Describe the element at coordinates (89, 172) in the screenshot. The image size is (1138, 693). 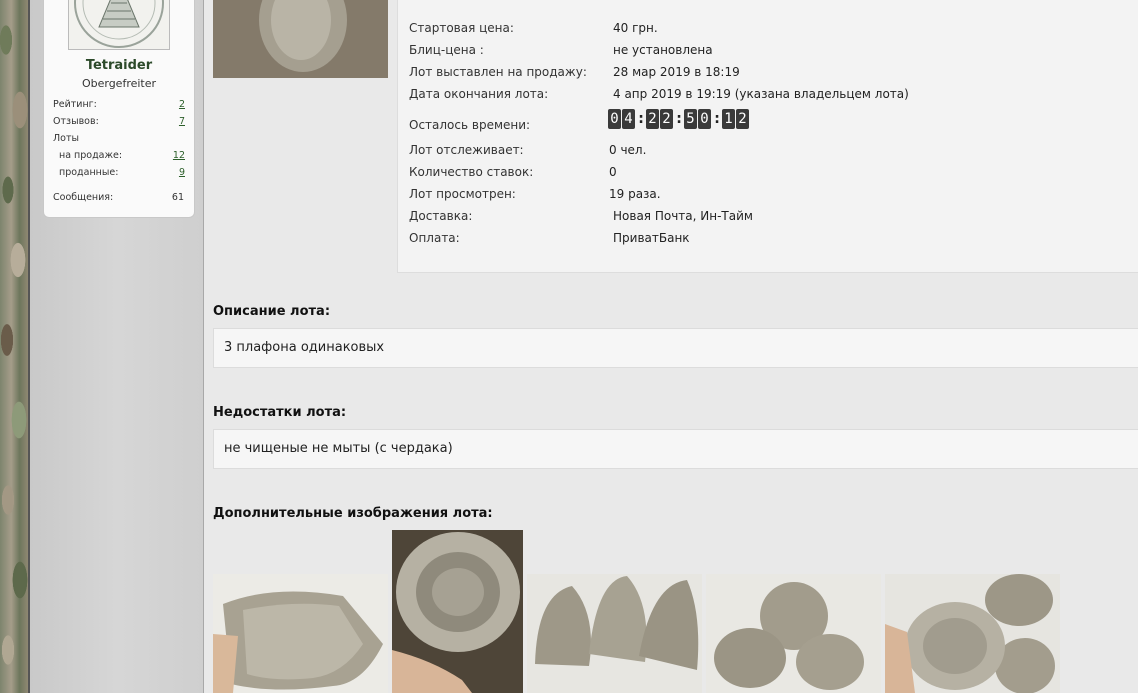
I see `sold-label: проданные:` at that location.